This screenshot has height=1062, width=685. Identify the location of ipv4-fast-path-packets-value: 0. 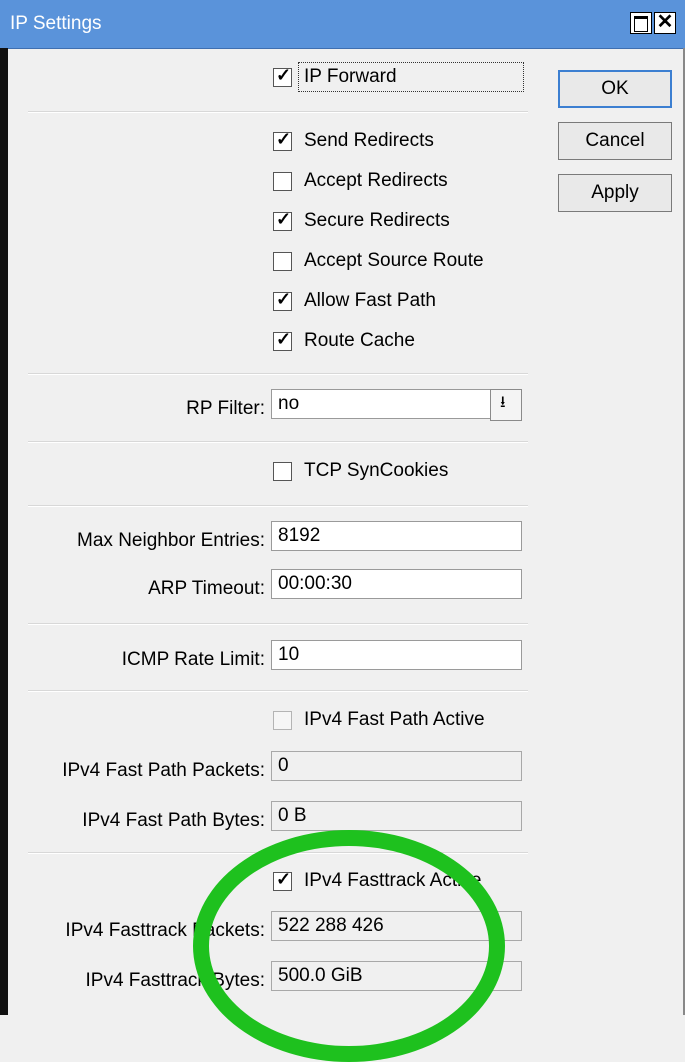
(396, 766).